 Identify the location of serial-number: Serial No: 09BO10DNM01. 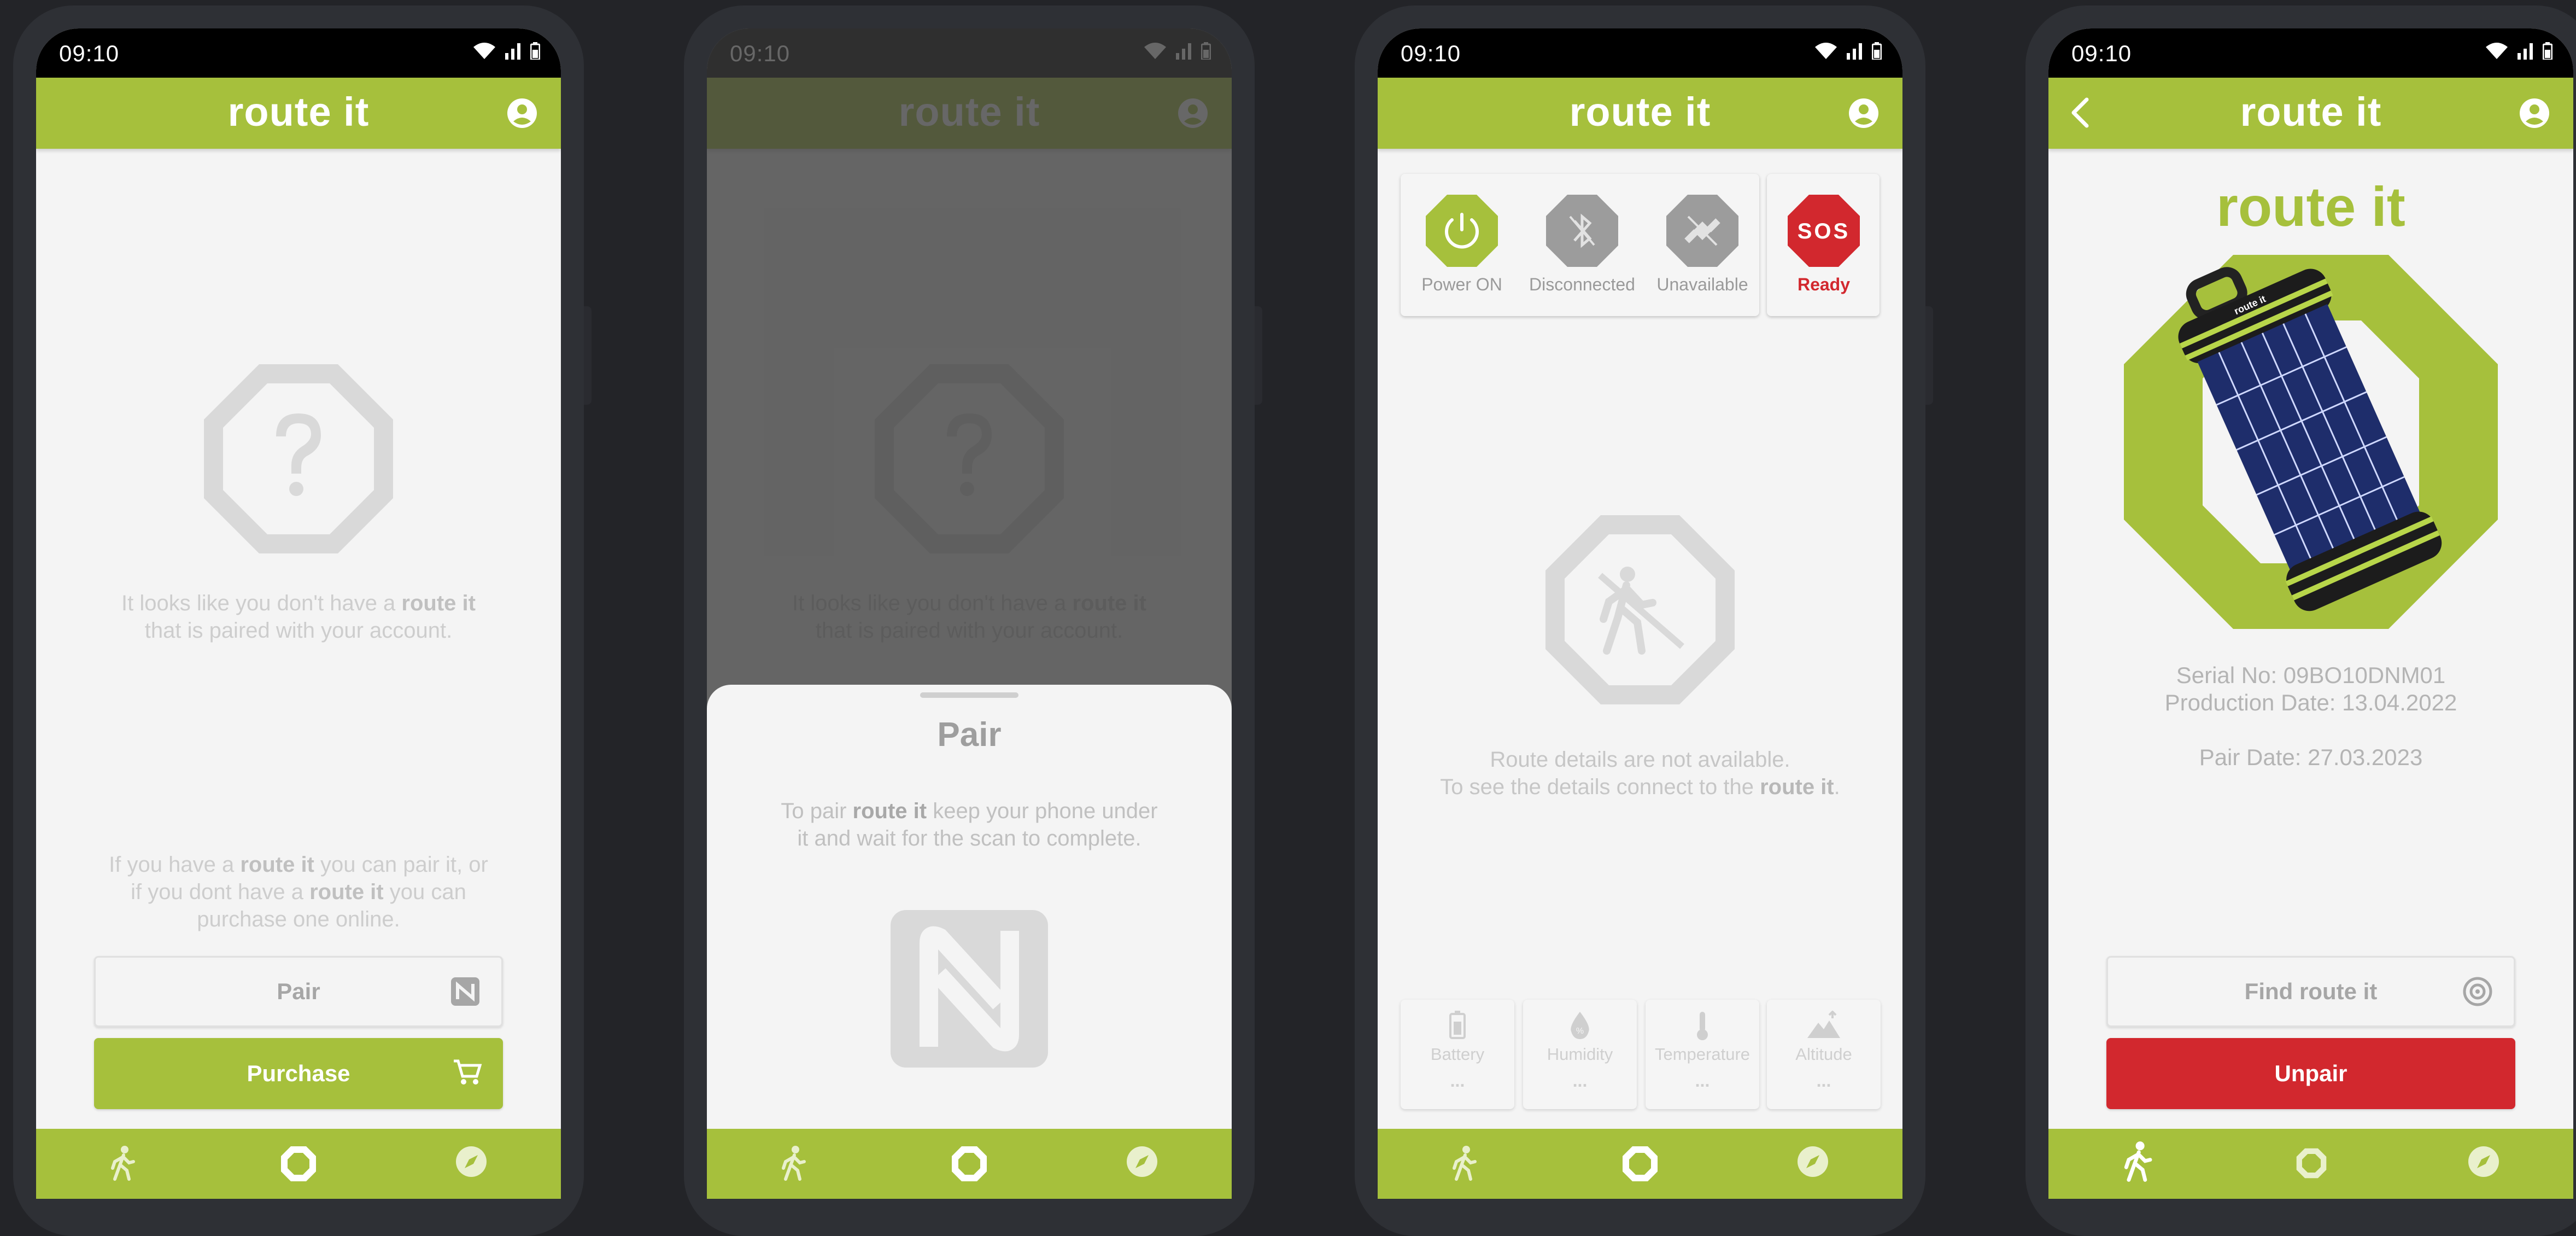
(2311, 675).